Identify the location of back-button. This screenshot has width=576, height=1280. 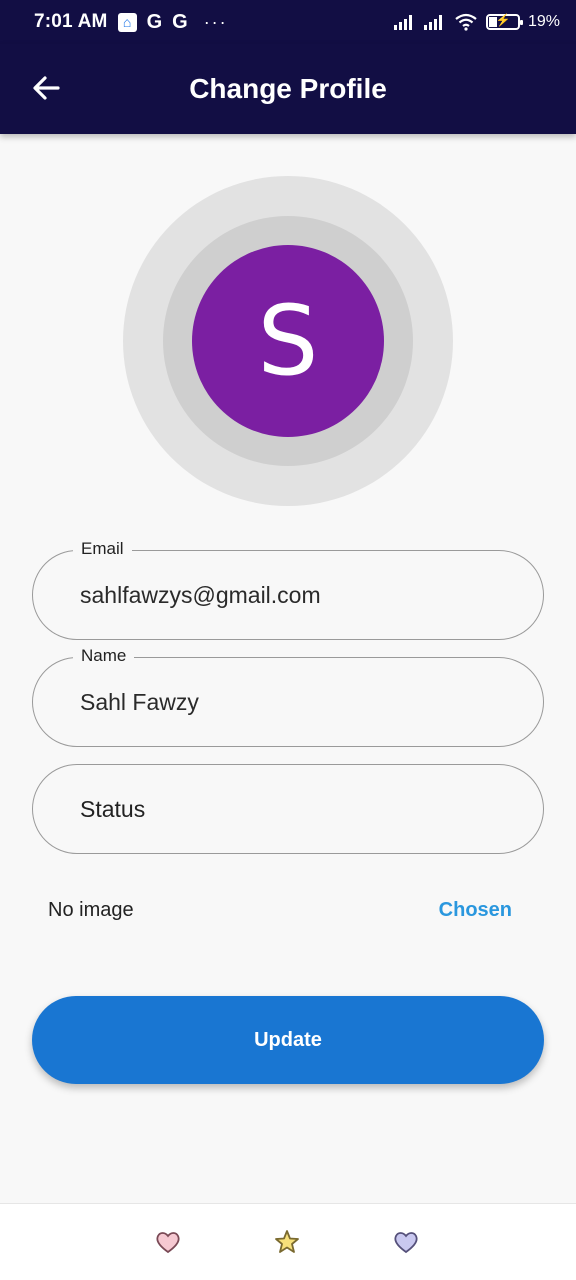
(46, 88).